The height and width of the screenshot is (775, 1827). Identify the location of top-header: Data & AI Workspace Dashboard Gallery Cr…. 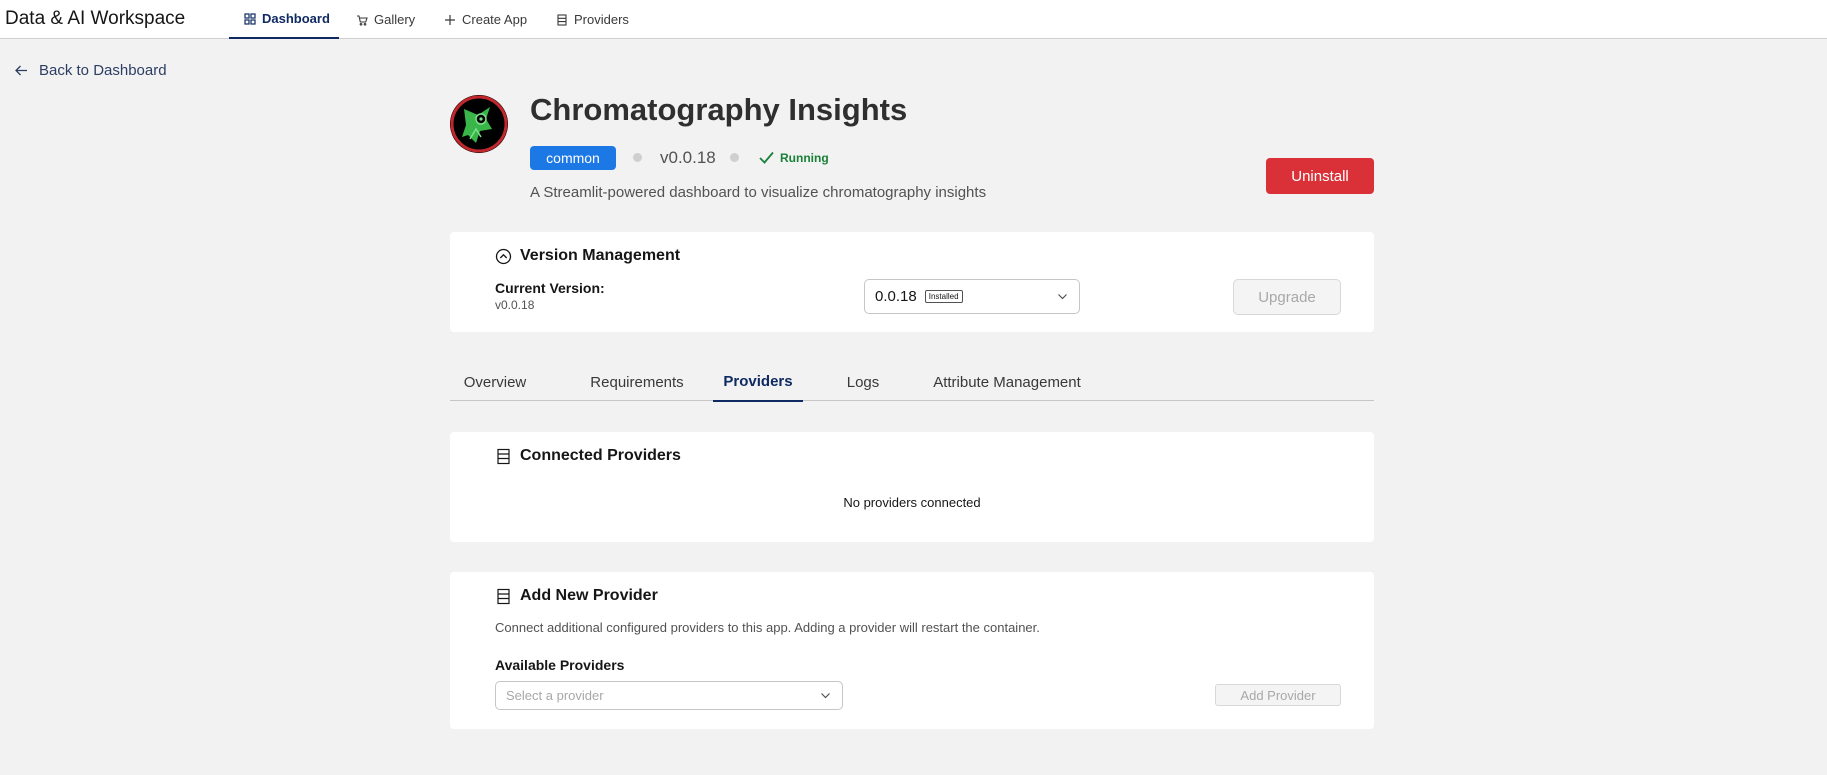
(913, 19).